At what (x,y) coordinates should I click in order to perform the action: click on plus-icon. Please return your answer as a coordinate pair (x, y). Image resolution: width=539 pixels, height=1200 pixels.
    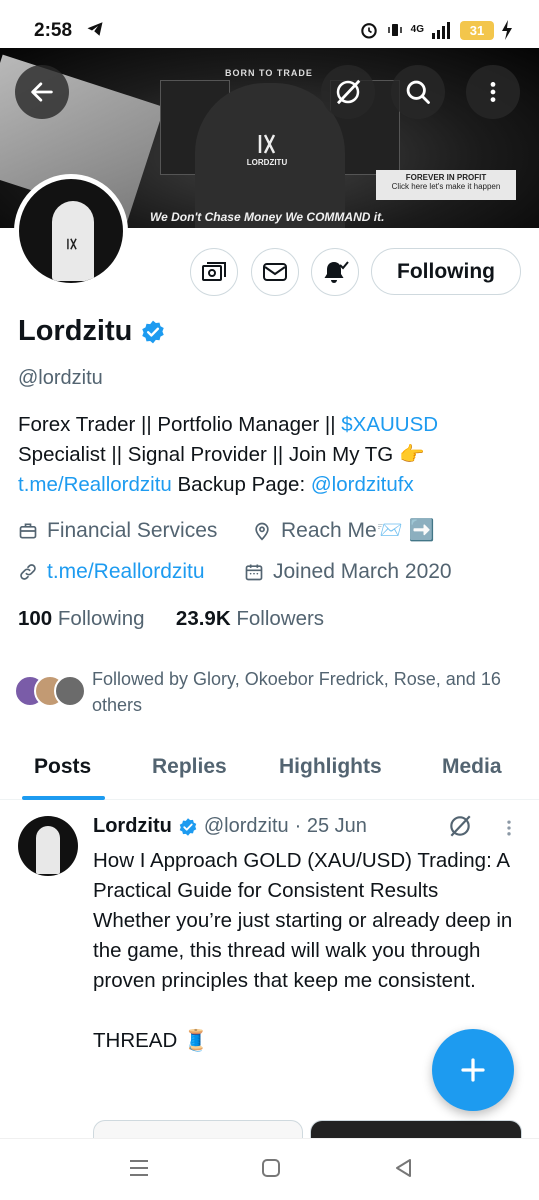
    Looking at the image, I should click on (473, 1070).